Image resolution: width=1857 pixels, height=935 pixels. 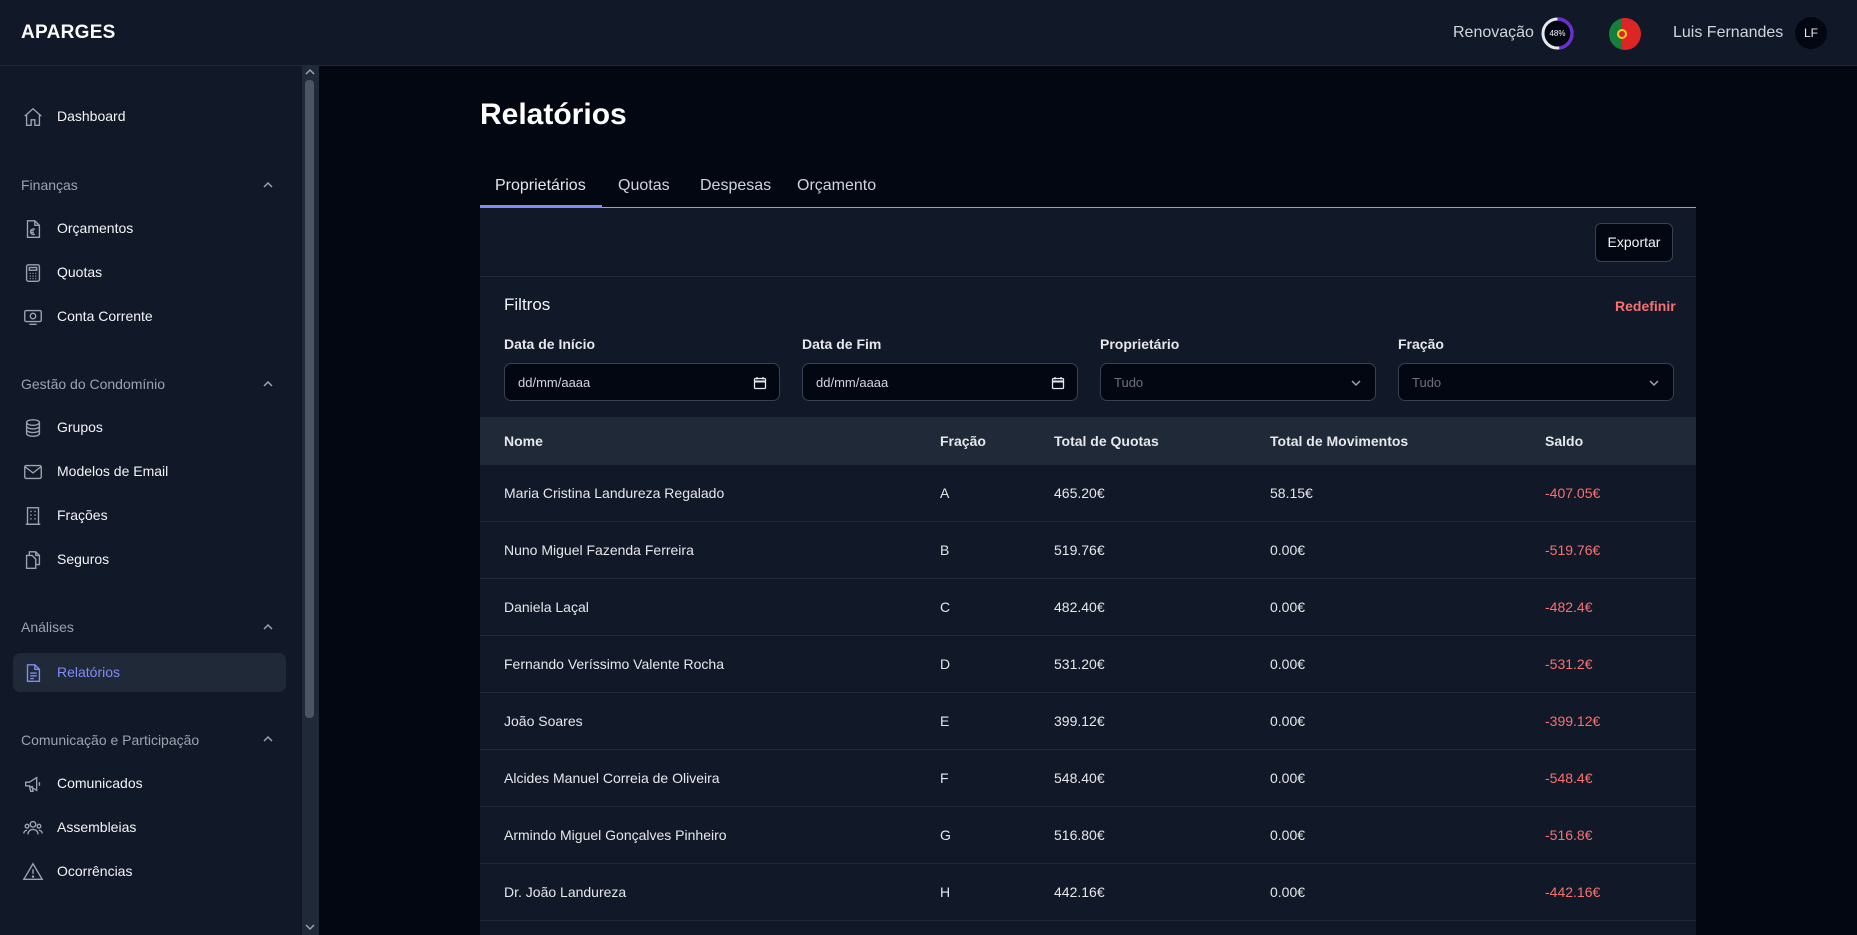 What do you see at coordinates (68, 33) in the screenshot?
I see `brand-logo: APARGES` at bounding box center [68, 33].